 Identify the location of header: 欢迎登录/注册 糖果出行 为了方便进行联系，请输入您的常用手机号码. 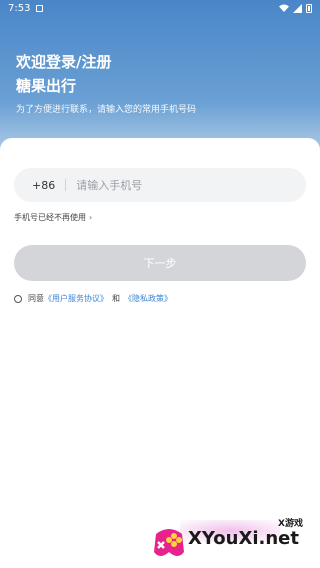
(106, 84).